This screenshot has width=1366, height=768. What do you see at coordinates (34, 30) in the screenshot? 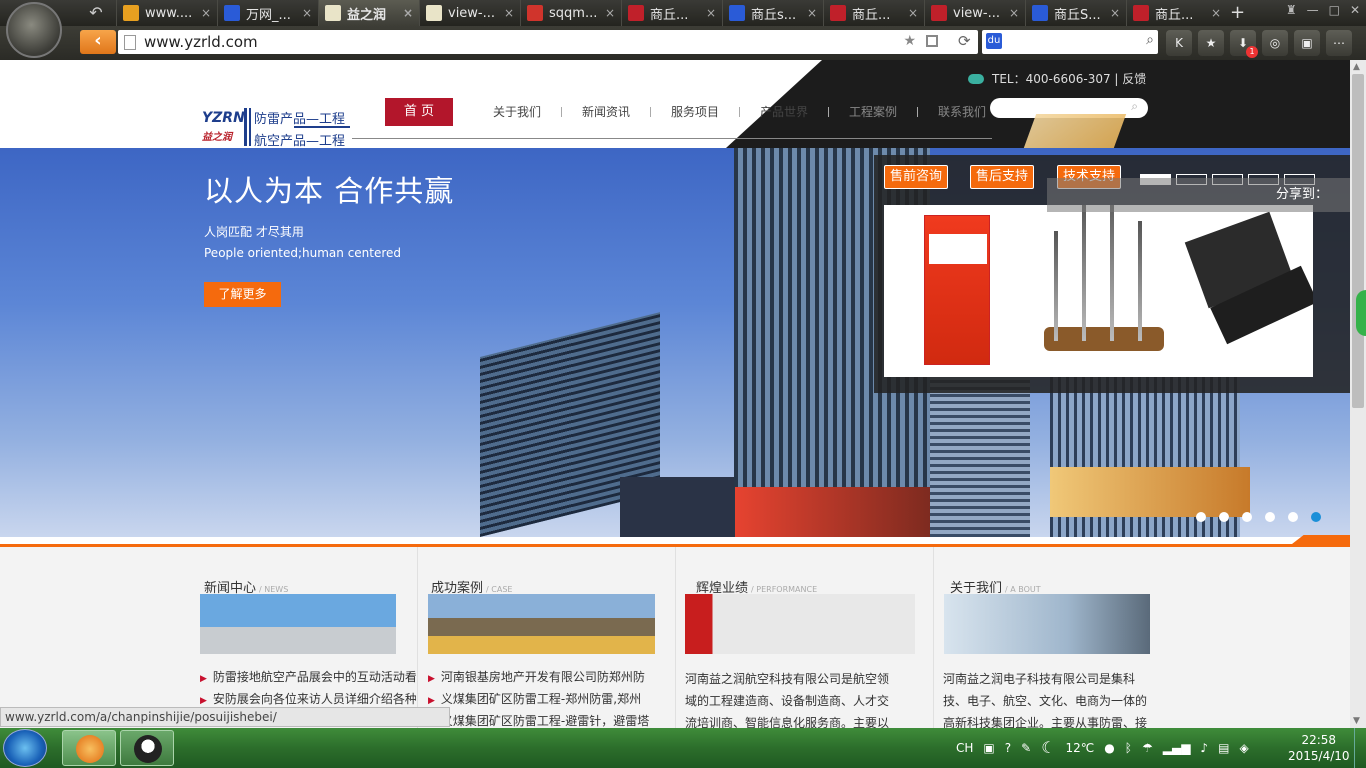
I see `user-avatar` at bounding box center [34, 30].